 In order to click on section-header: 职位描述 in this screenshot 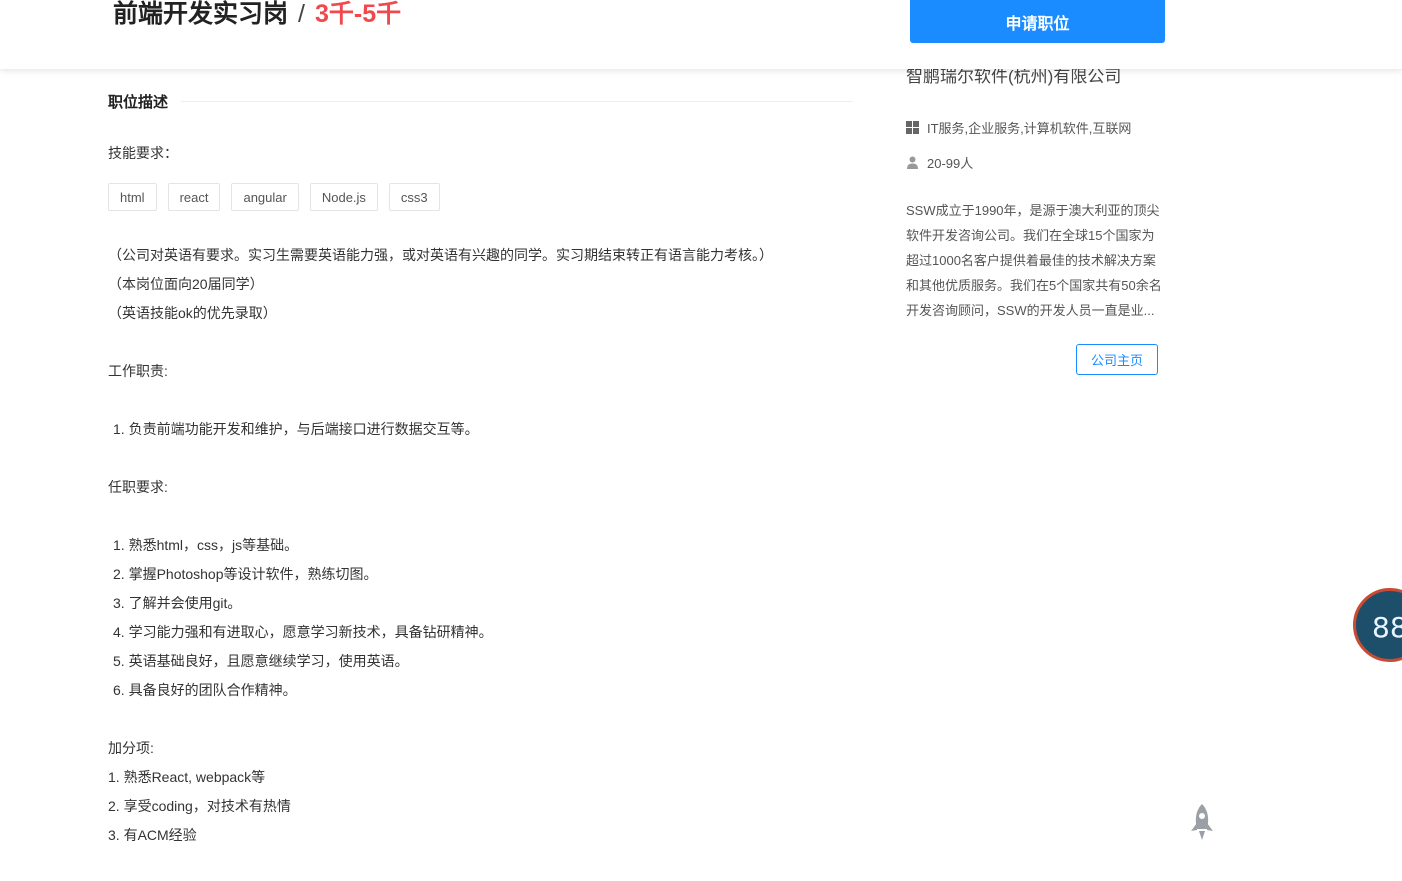, I will do `click(480, 101)`.